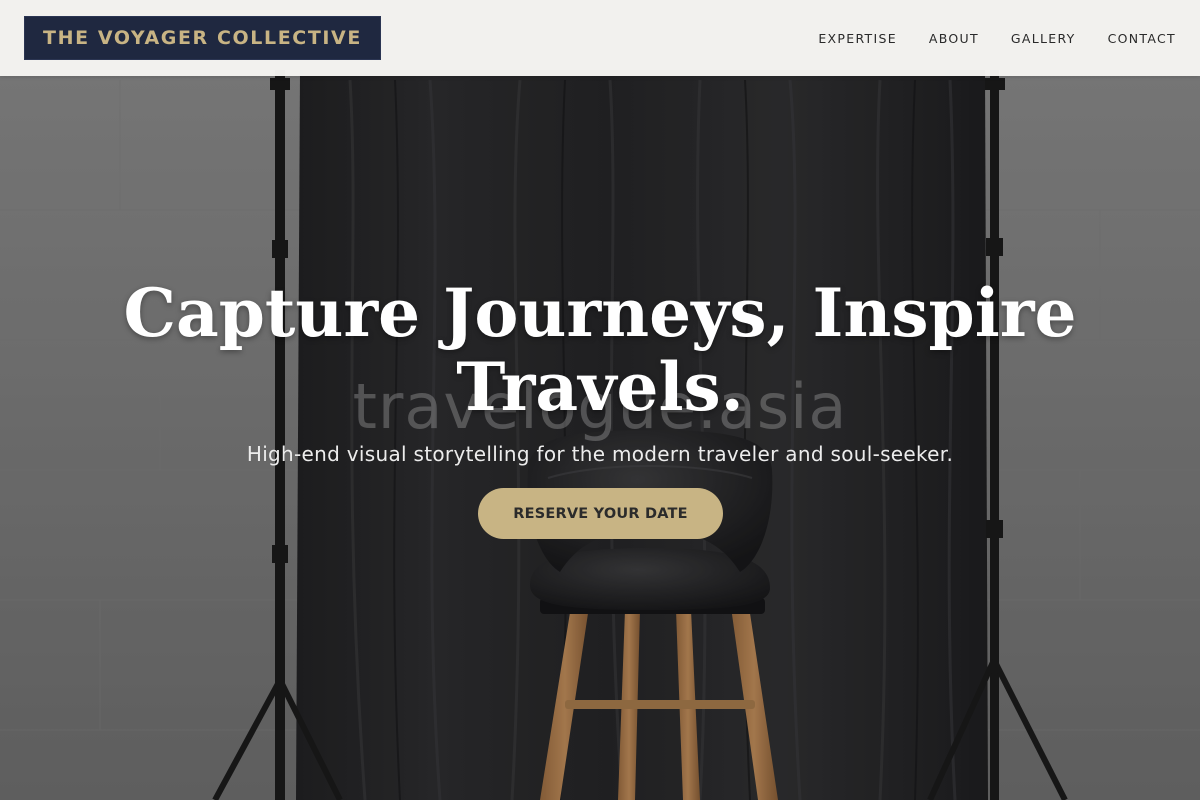  Describe the element at coordinates (1142, 38) in the screenshot. I see `nav-link-contact: CONTACT` at that location.